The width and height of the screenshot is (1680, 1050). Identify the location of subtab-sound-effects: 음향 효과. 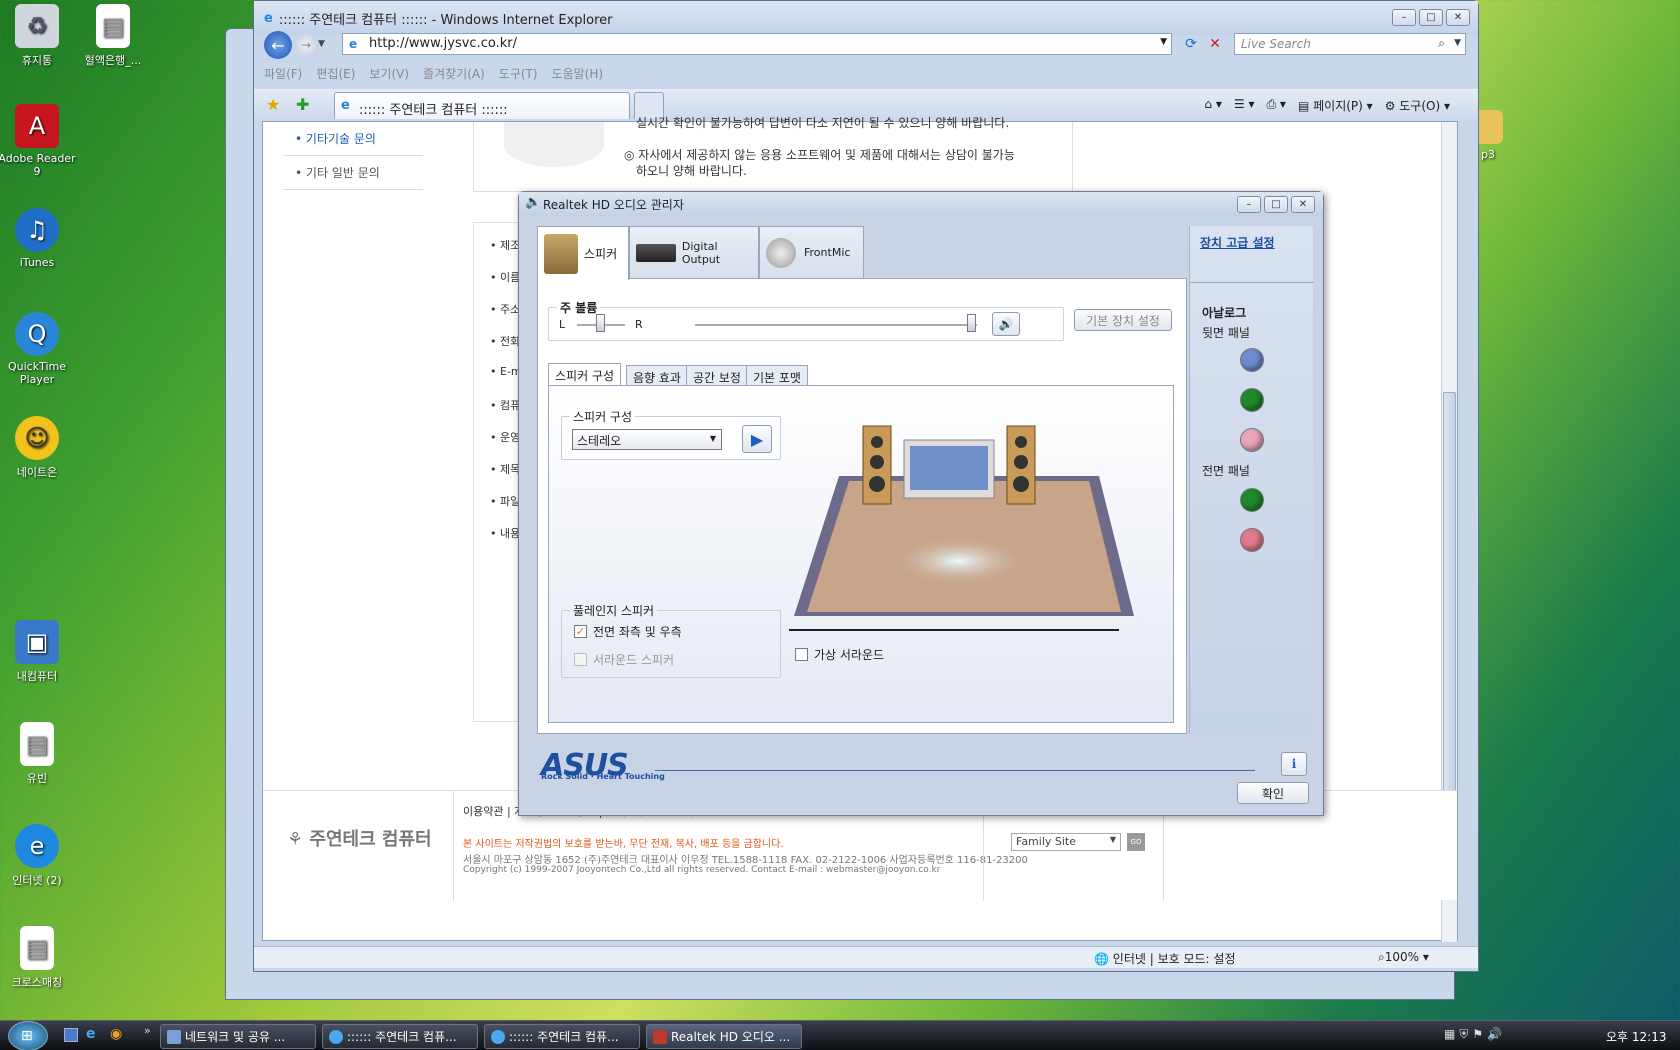
(657, 375).